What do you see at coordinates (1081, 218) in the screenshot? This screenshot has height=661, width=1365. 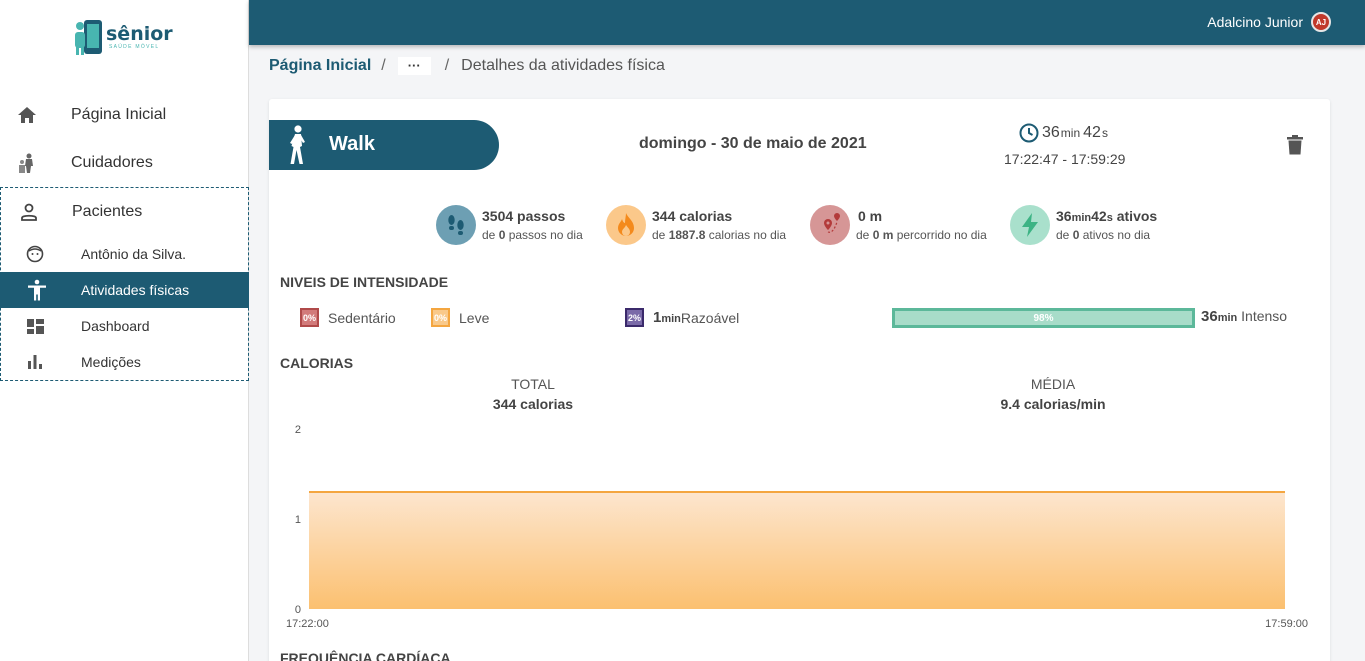 I see `active-minutes-unit: min` at bounding box center [1081, 218].